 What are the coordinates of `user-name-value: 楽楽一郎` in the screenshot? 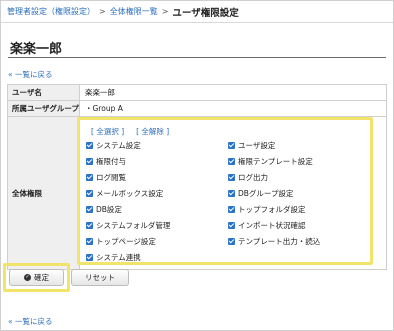 It's located at (233, 92).